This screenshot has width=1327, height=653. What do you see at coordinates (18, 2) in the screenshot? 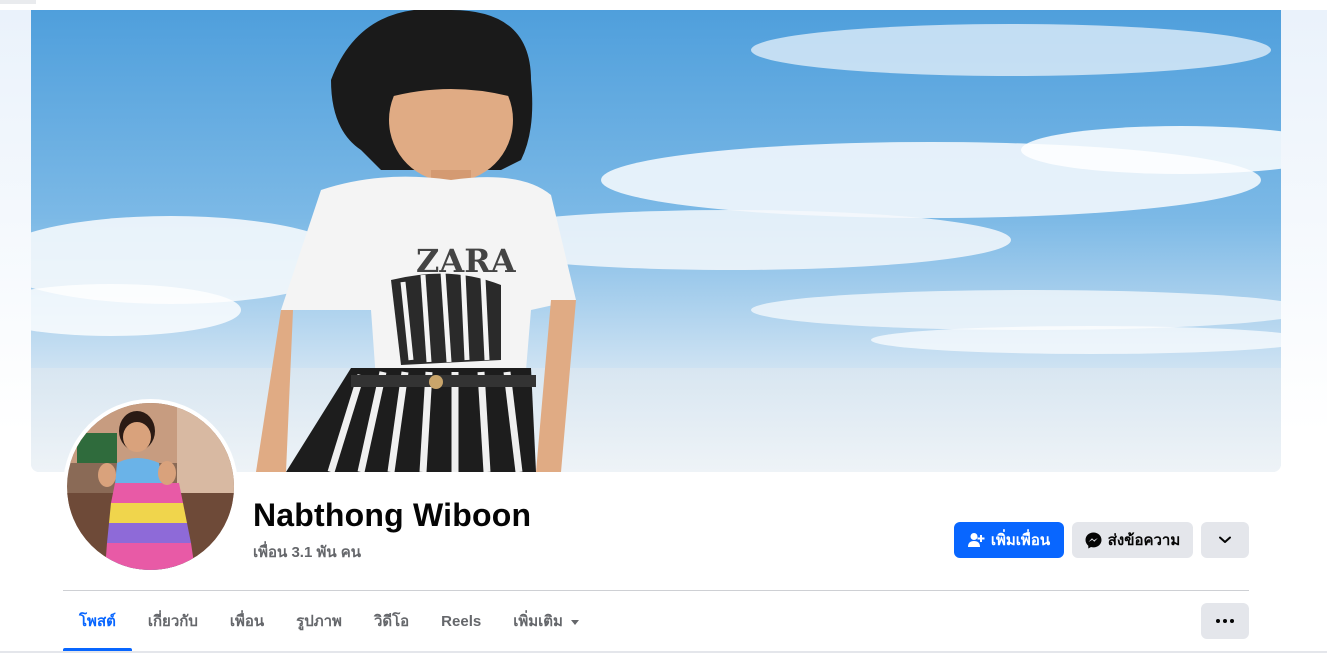
I see `top-strip-edge` at bounding box center [18, 2].